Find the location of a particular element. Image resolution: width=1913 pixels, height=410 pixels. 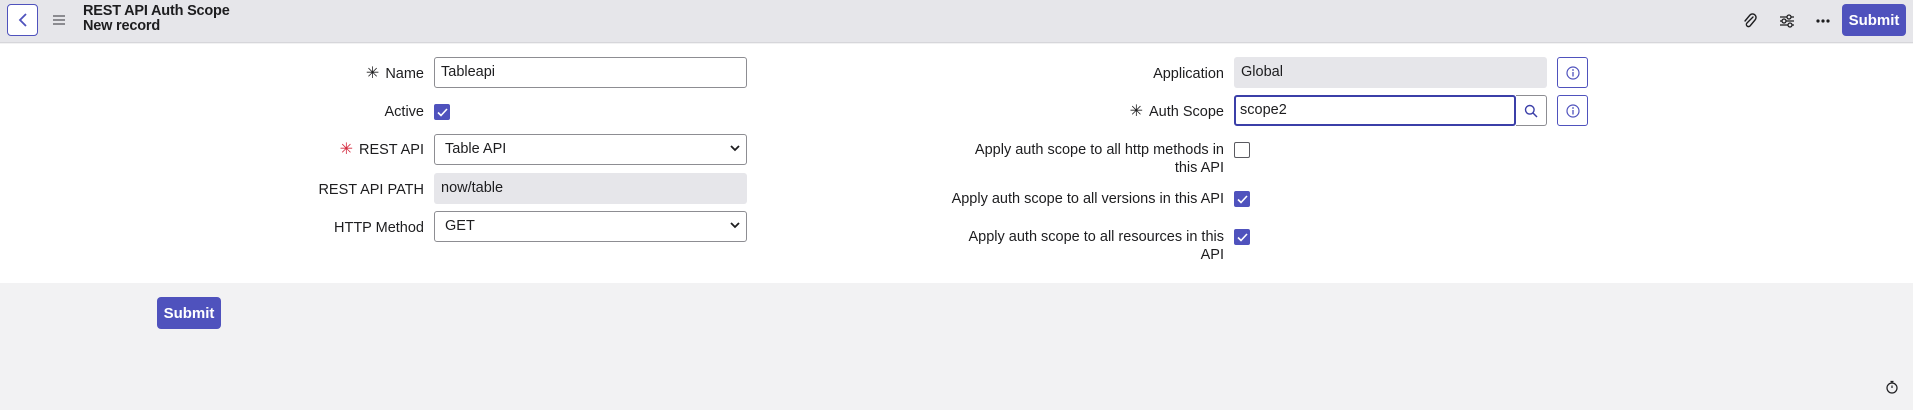

more-icon is located at coordinates (1823, 21).